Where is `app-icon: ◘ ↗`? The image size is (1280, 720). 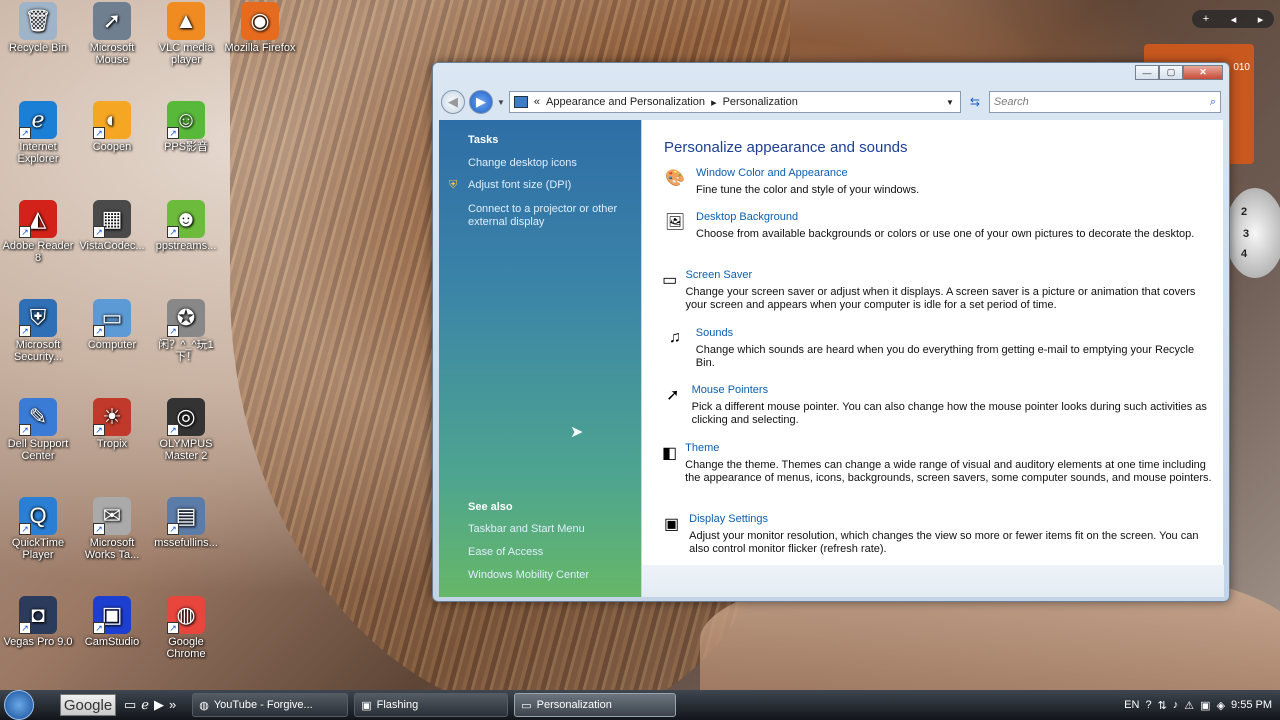
app-icon: ◘ ↗ is located at coordinates (38, 615).